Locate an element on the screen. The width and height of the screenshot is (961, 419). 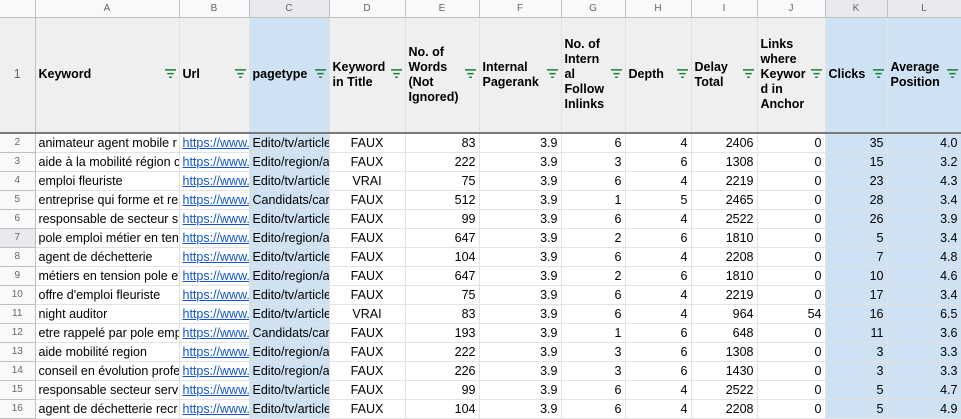
column-header-a: A is located at coordinates (107, 9).